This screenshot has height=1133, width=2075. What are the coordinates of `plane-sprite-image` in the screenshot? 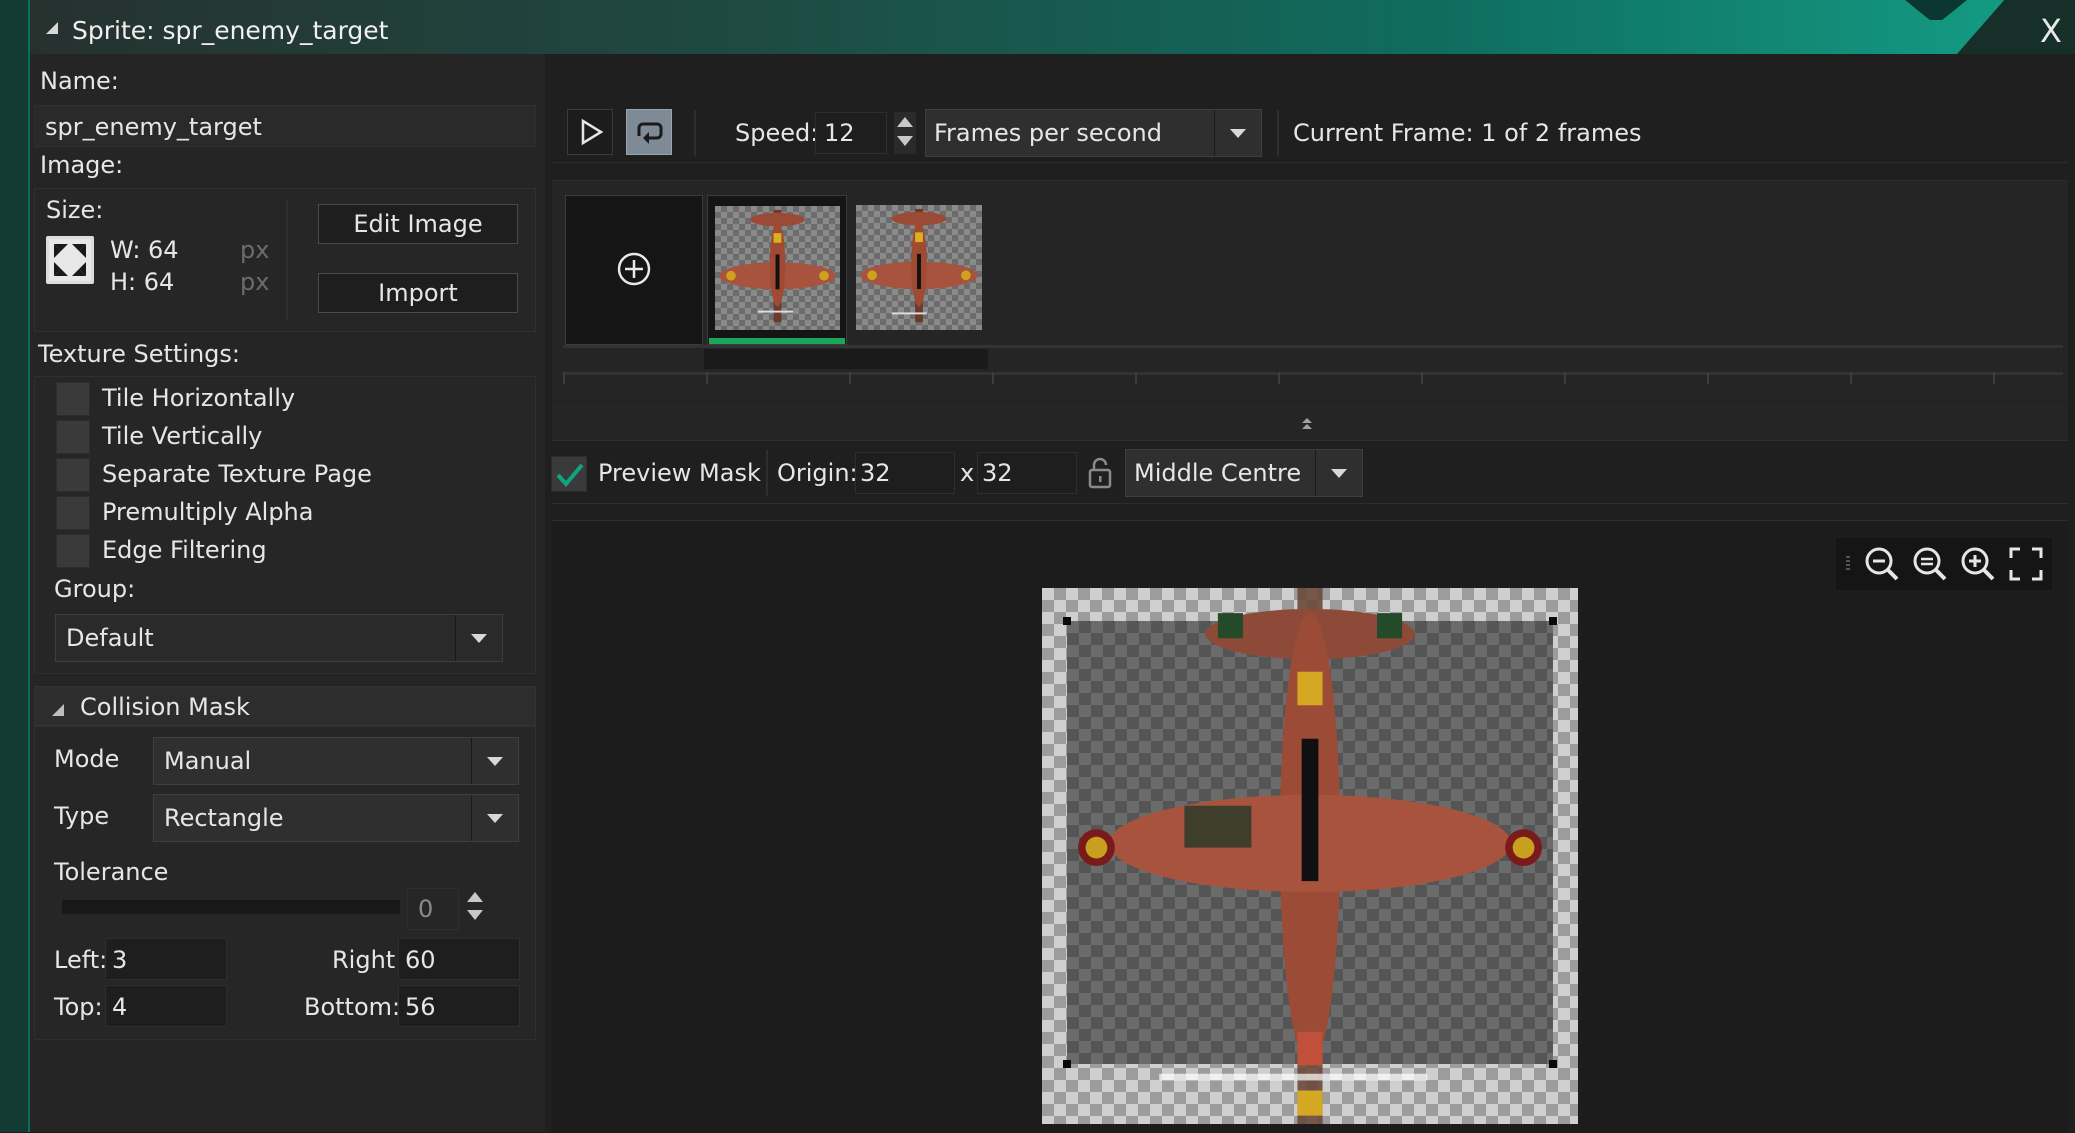 It's located at (1310, 856).